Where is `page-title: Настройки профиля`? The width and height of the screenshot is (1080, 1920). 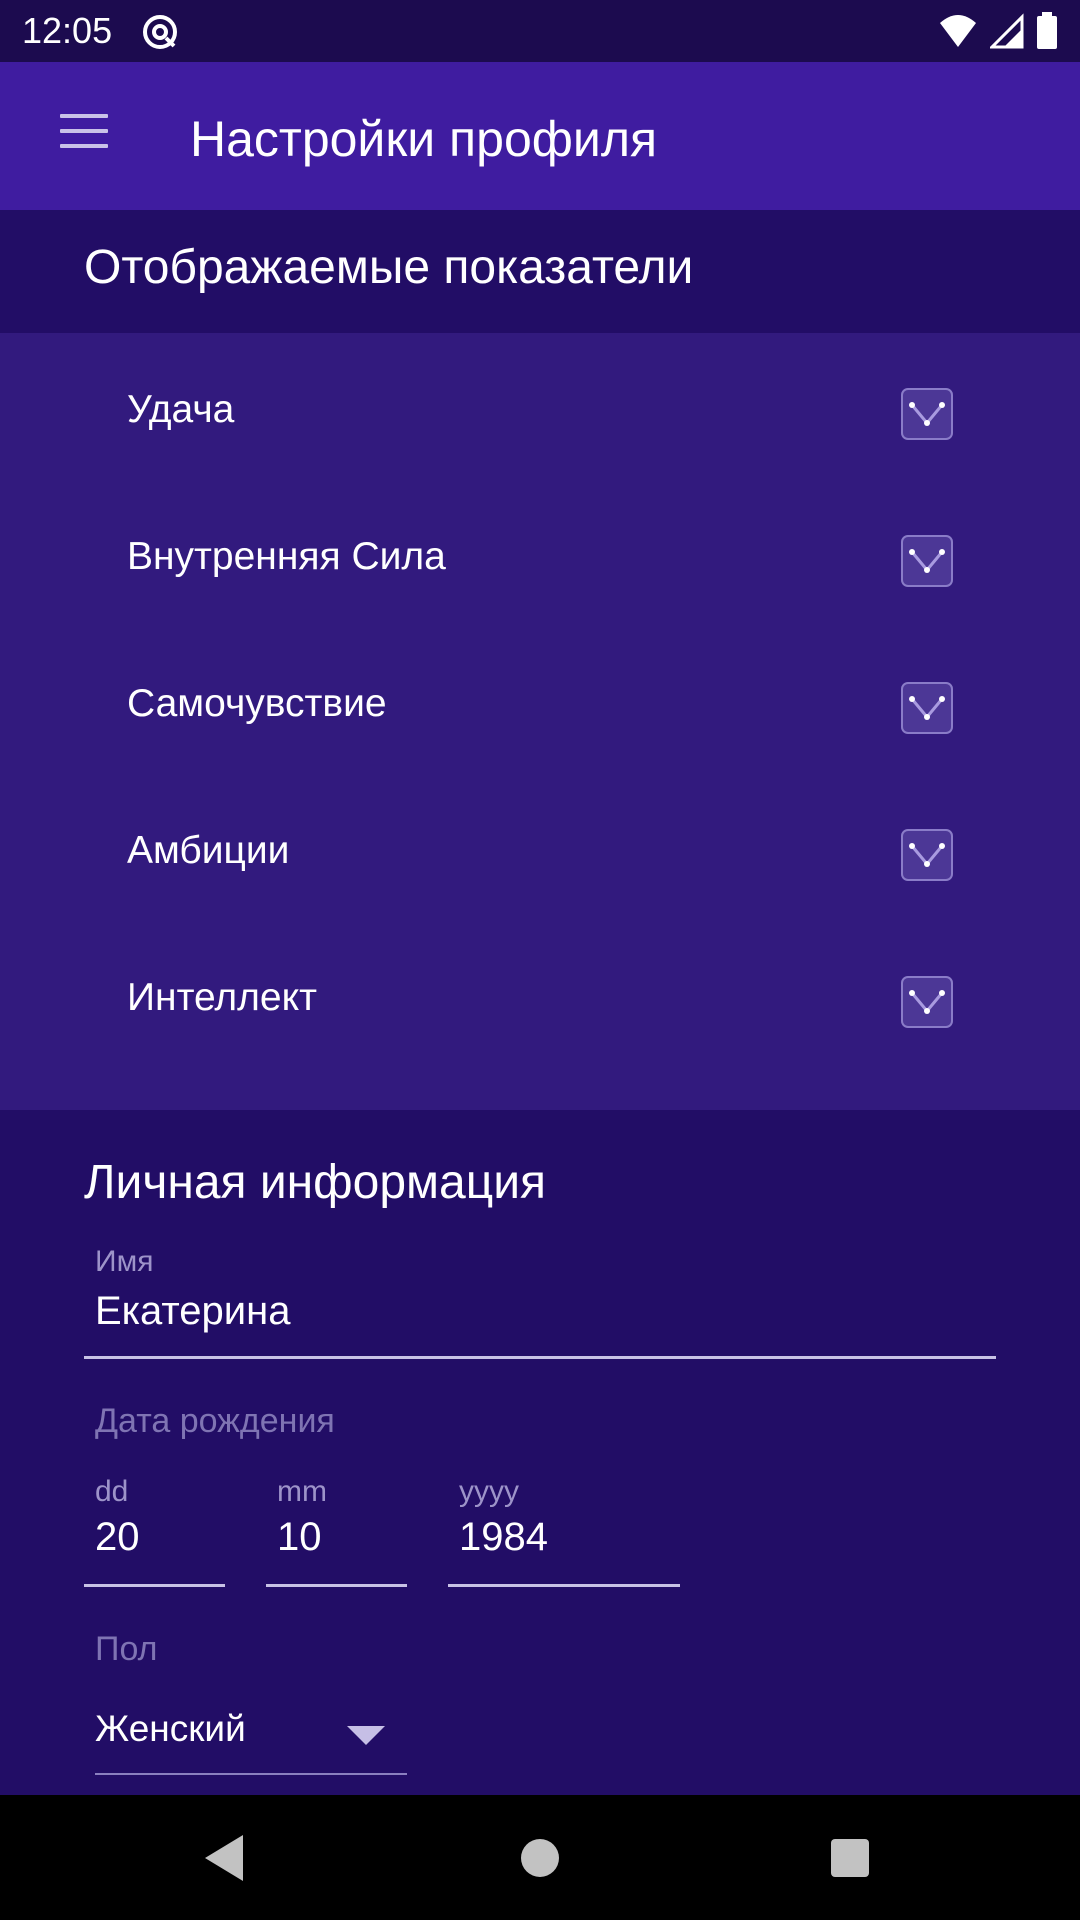 page-title: Настройки профиля is located at coordinates (424, 139).